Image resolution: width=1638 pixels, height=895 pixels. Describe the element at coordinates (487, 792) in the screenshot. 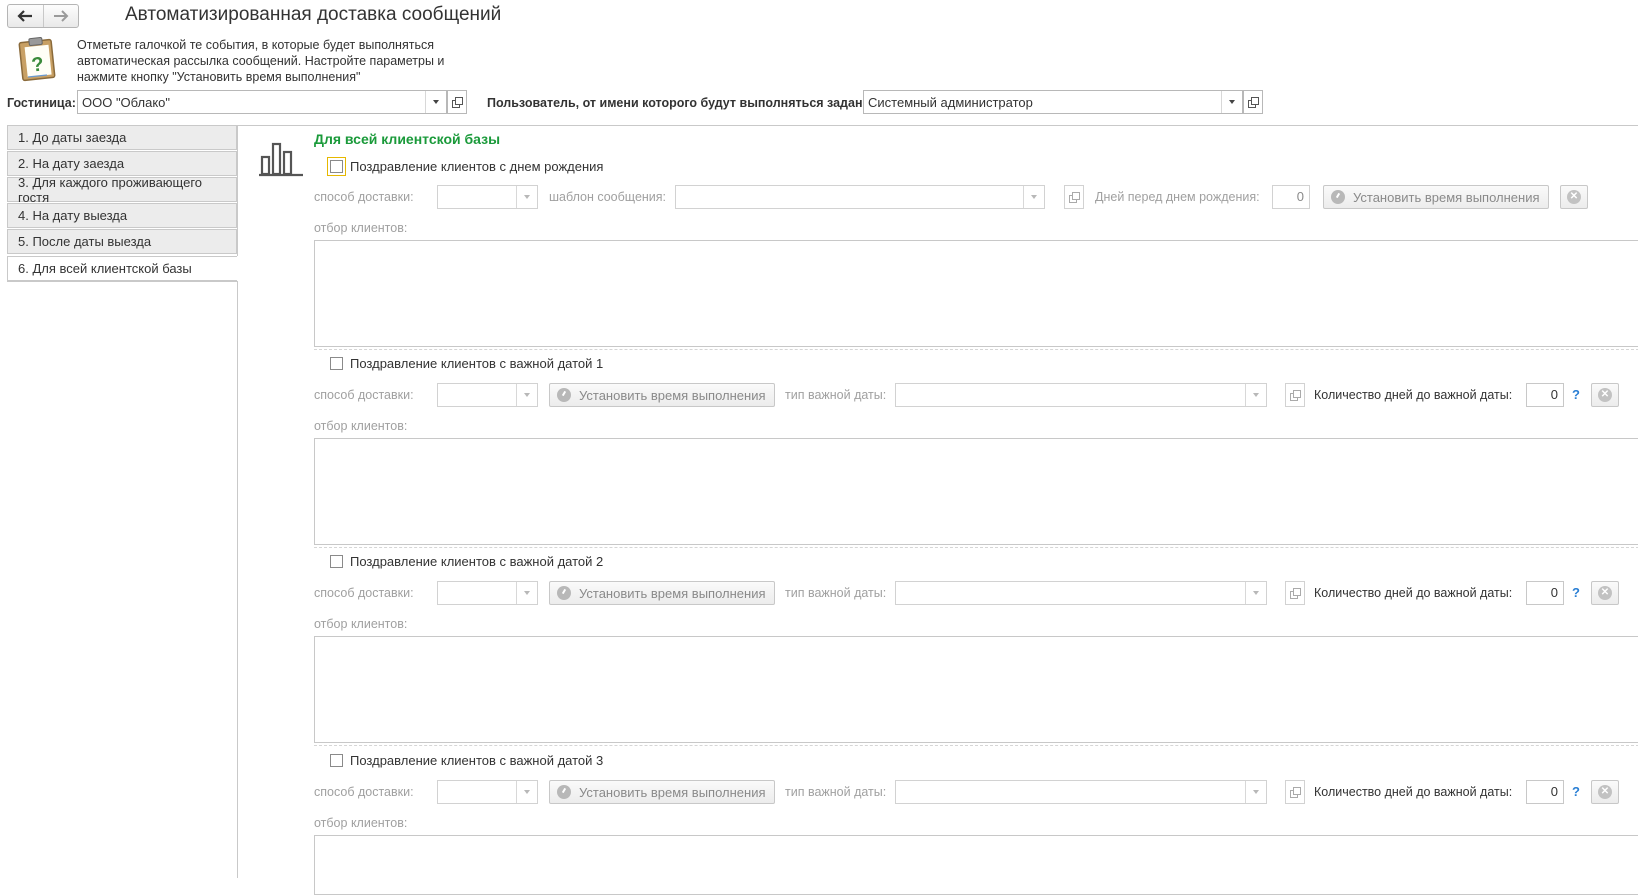

I see `important-date-3-delivery-field` at that location.